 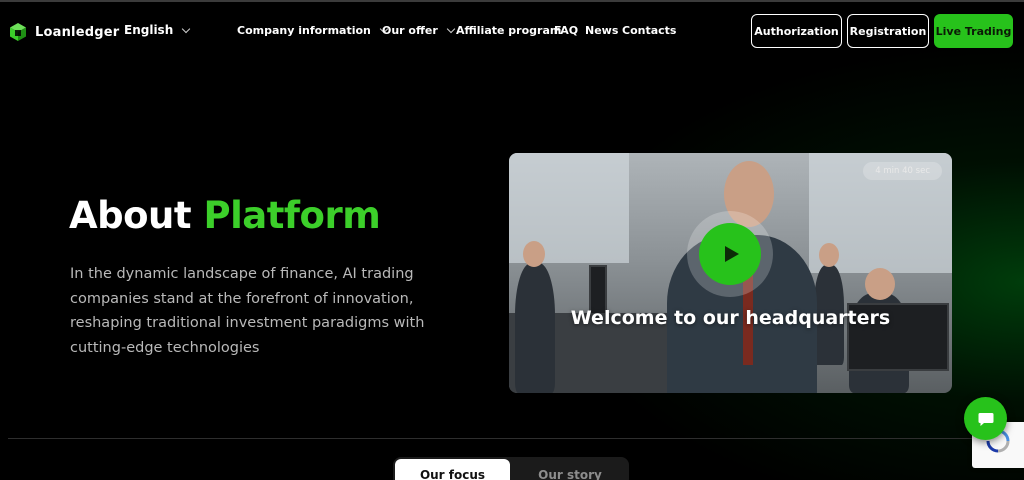 What do you see at coordinates (292, 215) in the screenshot?
I see `hero-title-accent: Platform` at bounding box center [292, 215].